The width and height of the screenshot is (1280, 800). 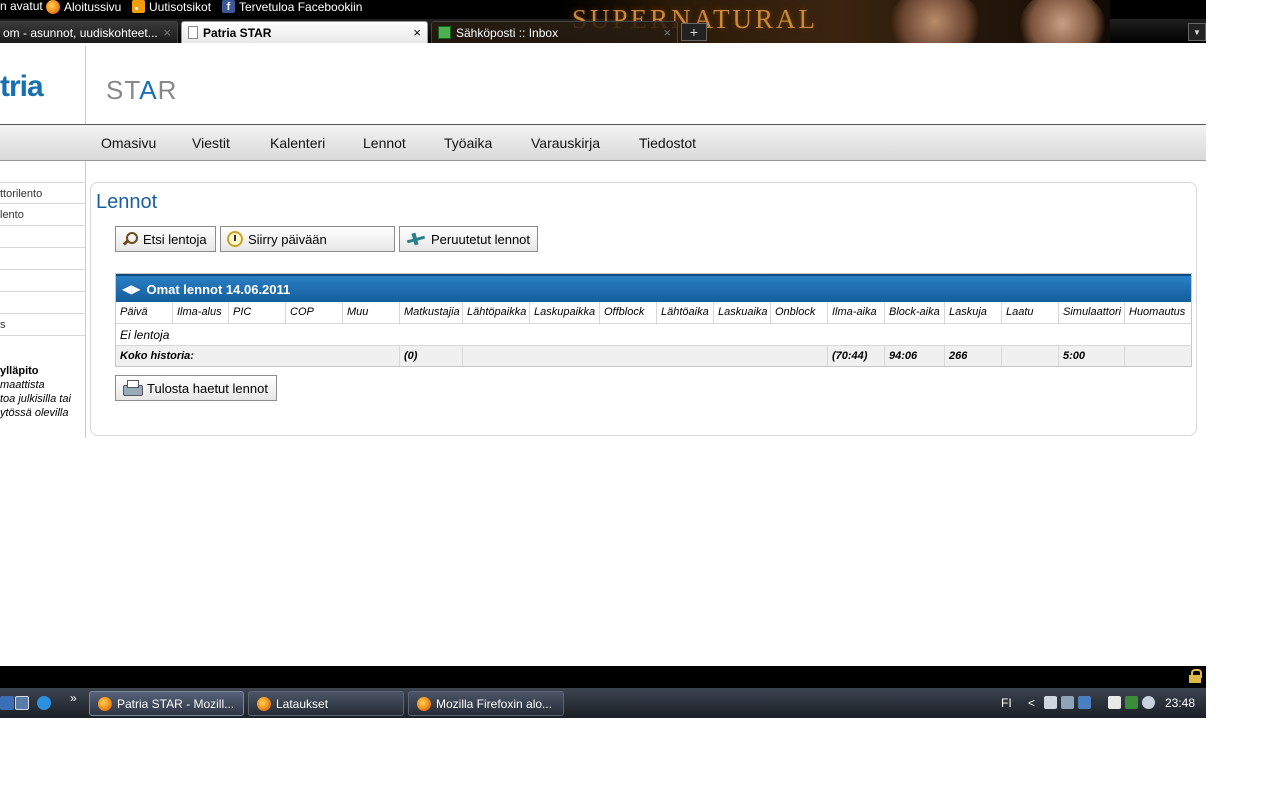 I want to click on column-header: Laskupaikka, so click(x=565, y=312).